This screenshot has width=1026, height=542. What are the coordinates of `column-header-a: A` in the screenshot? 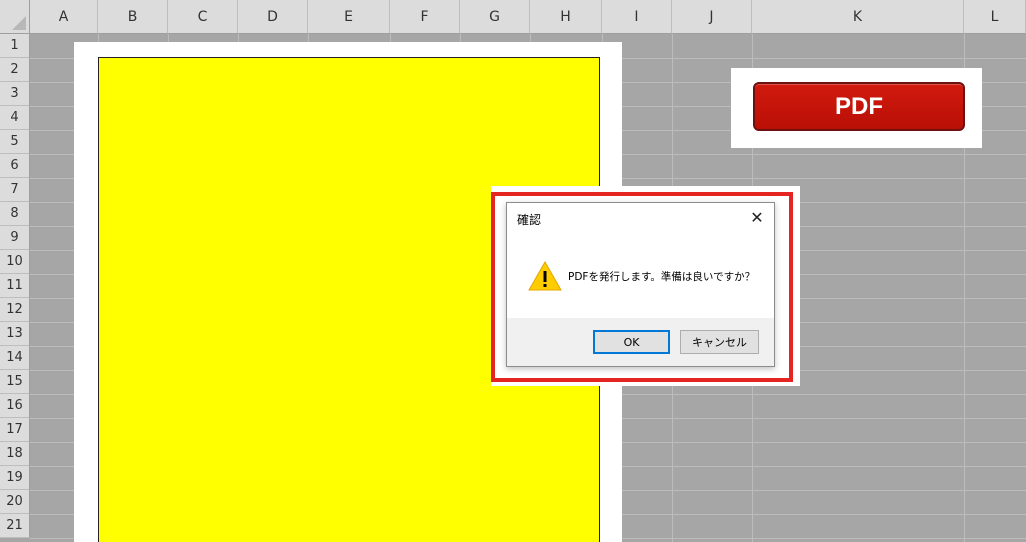 It's located at (64, 17).